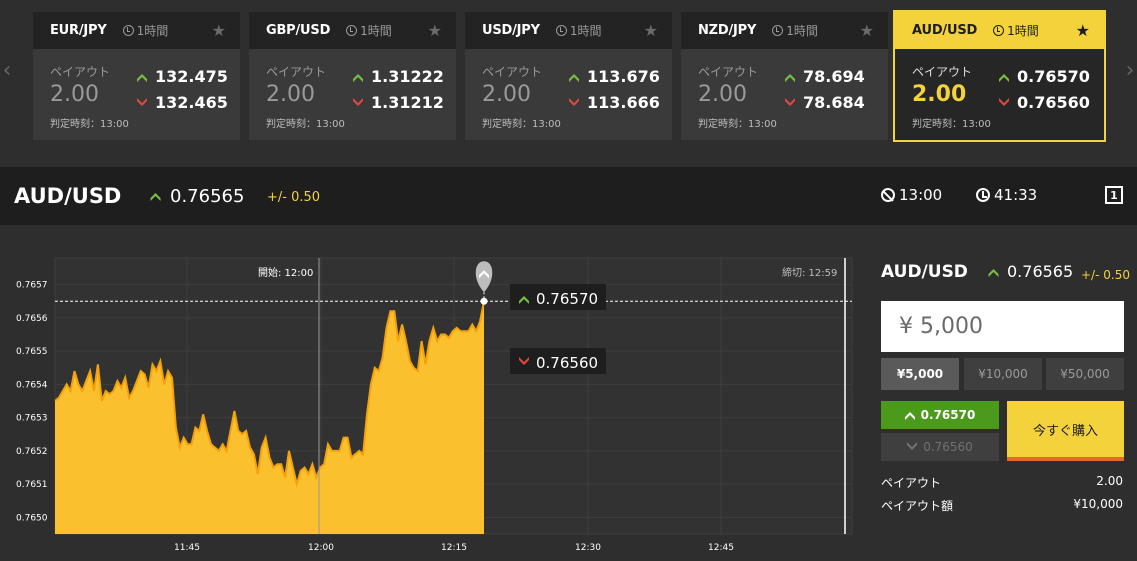 The height and width of the screenshot is (561, 1137). What do you see at coordinates (298, 30) in the screenshot?
I see `card-pair: GBP/USD` at bounding box center [298, 30].